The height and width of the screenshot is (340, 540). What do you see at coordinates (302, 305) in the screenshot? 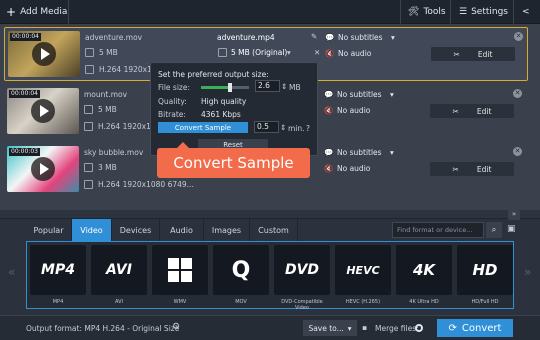
I see `format-label: DVD-Compatible Video` at bounding box center [302, 305].